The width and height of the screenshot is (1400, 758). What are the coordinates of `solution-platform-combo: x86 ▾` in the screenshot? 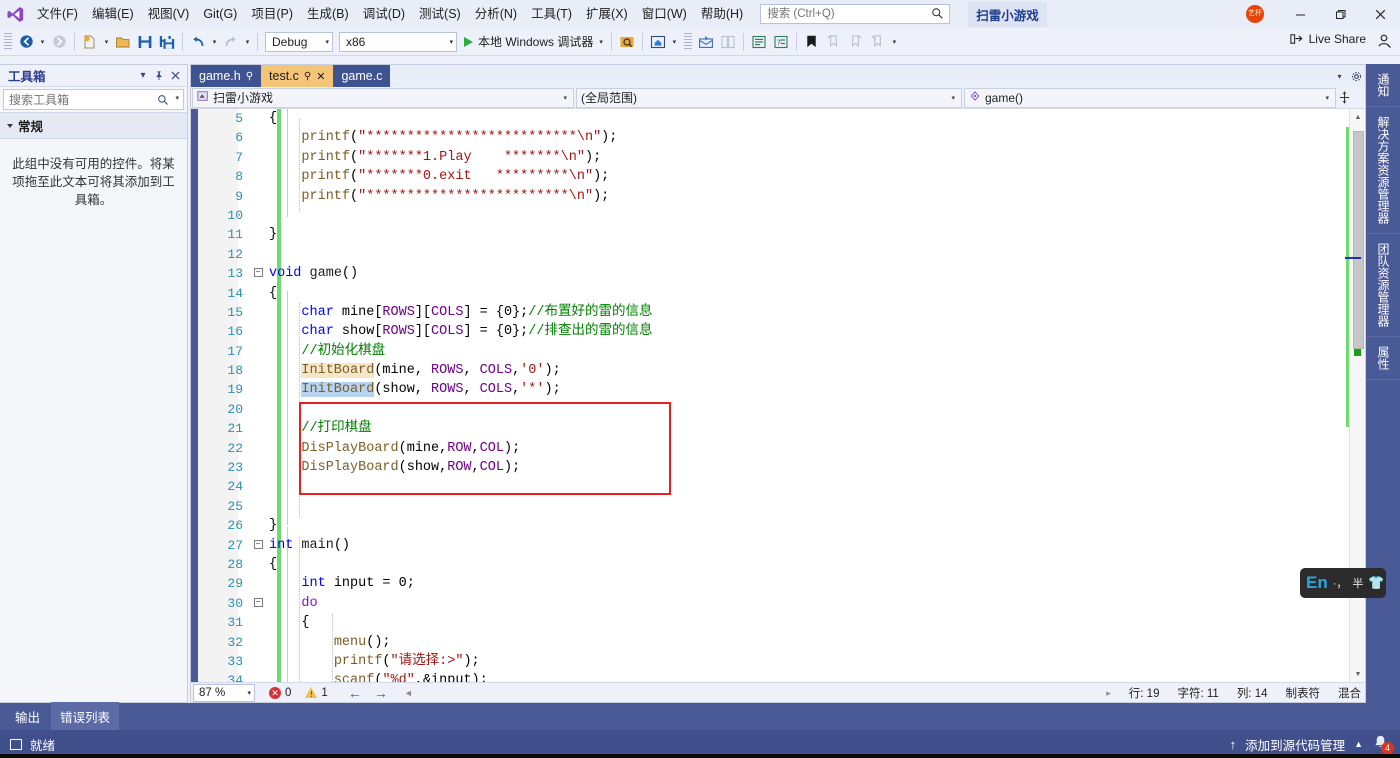 It's located at (398, 41).